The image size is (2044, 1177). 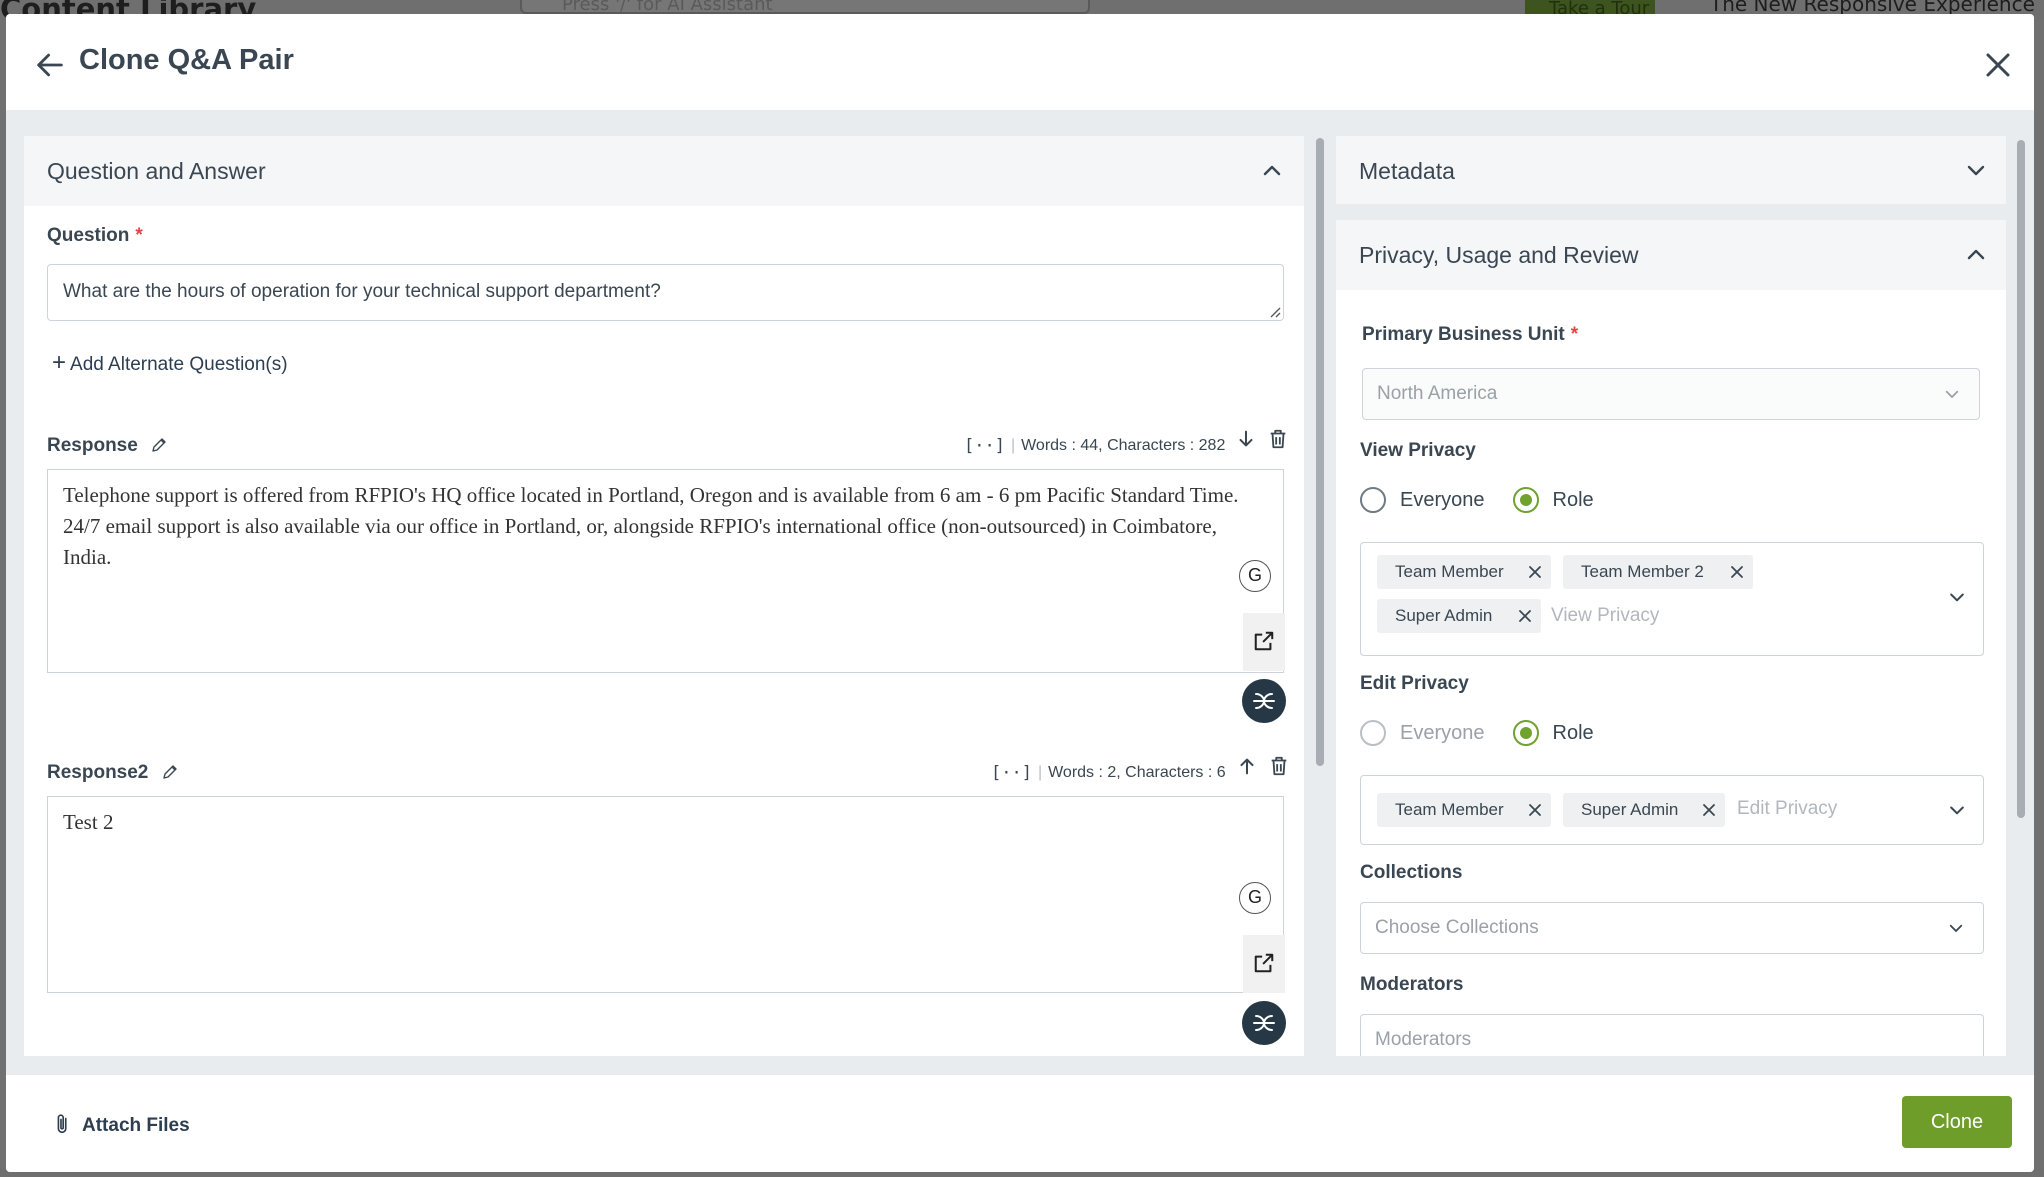 I want to click on edit-privacy-everyone-radio, so click(x=1373, y=733).